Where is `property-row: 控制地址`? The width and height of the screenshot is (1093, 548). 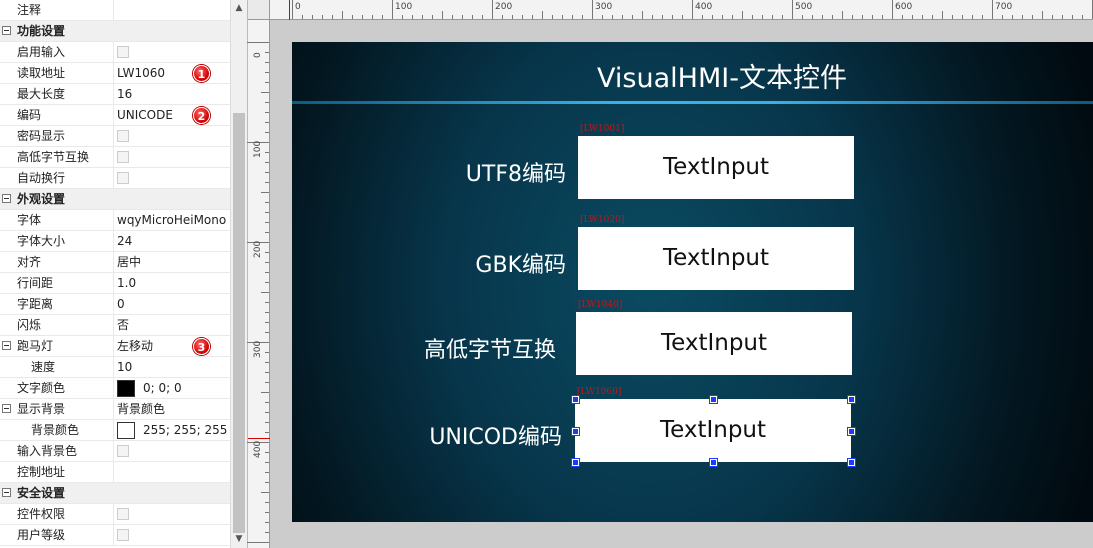
property-row: 控制地址 is located at coordinates (115, 472).